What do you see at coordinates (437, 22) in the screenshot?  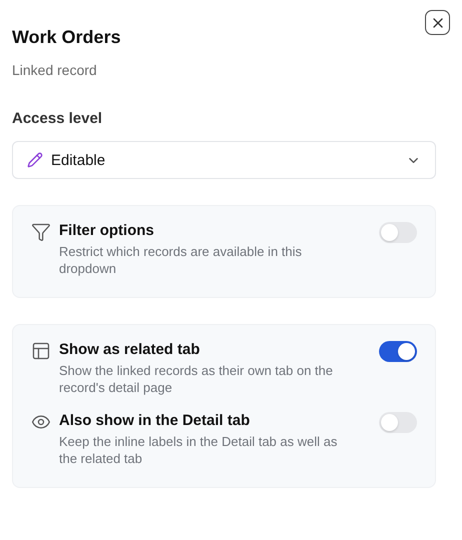 I see `close-button` at bounding box center [437, 22].